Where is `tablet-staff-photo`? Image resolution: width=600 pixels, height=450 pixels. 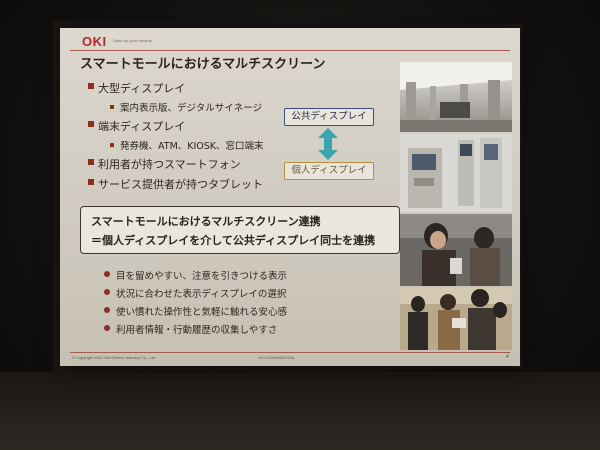 tablet-staff-photo is located at coordinates (456, 319).